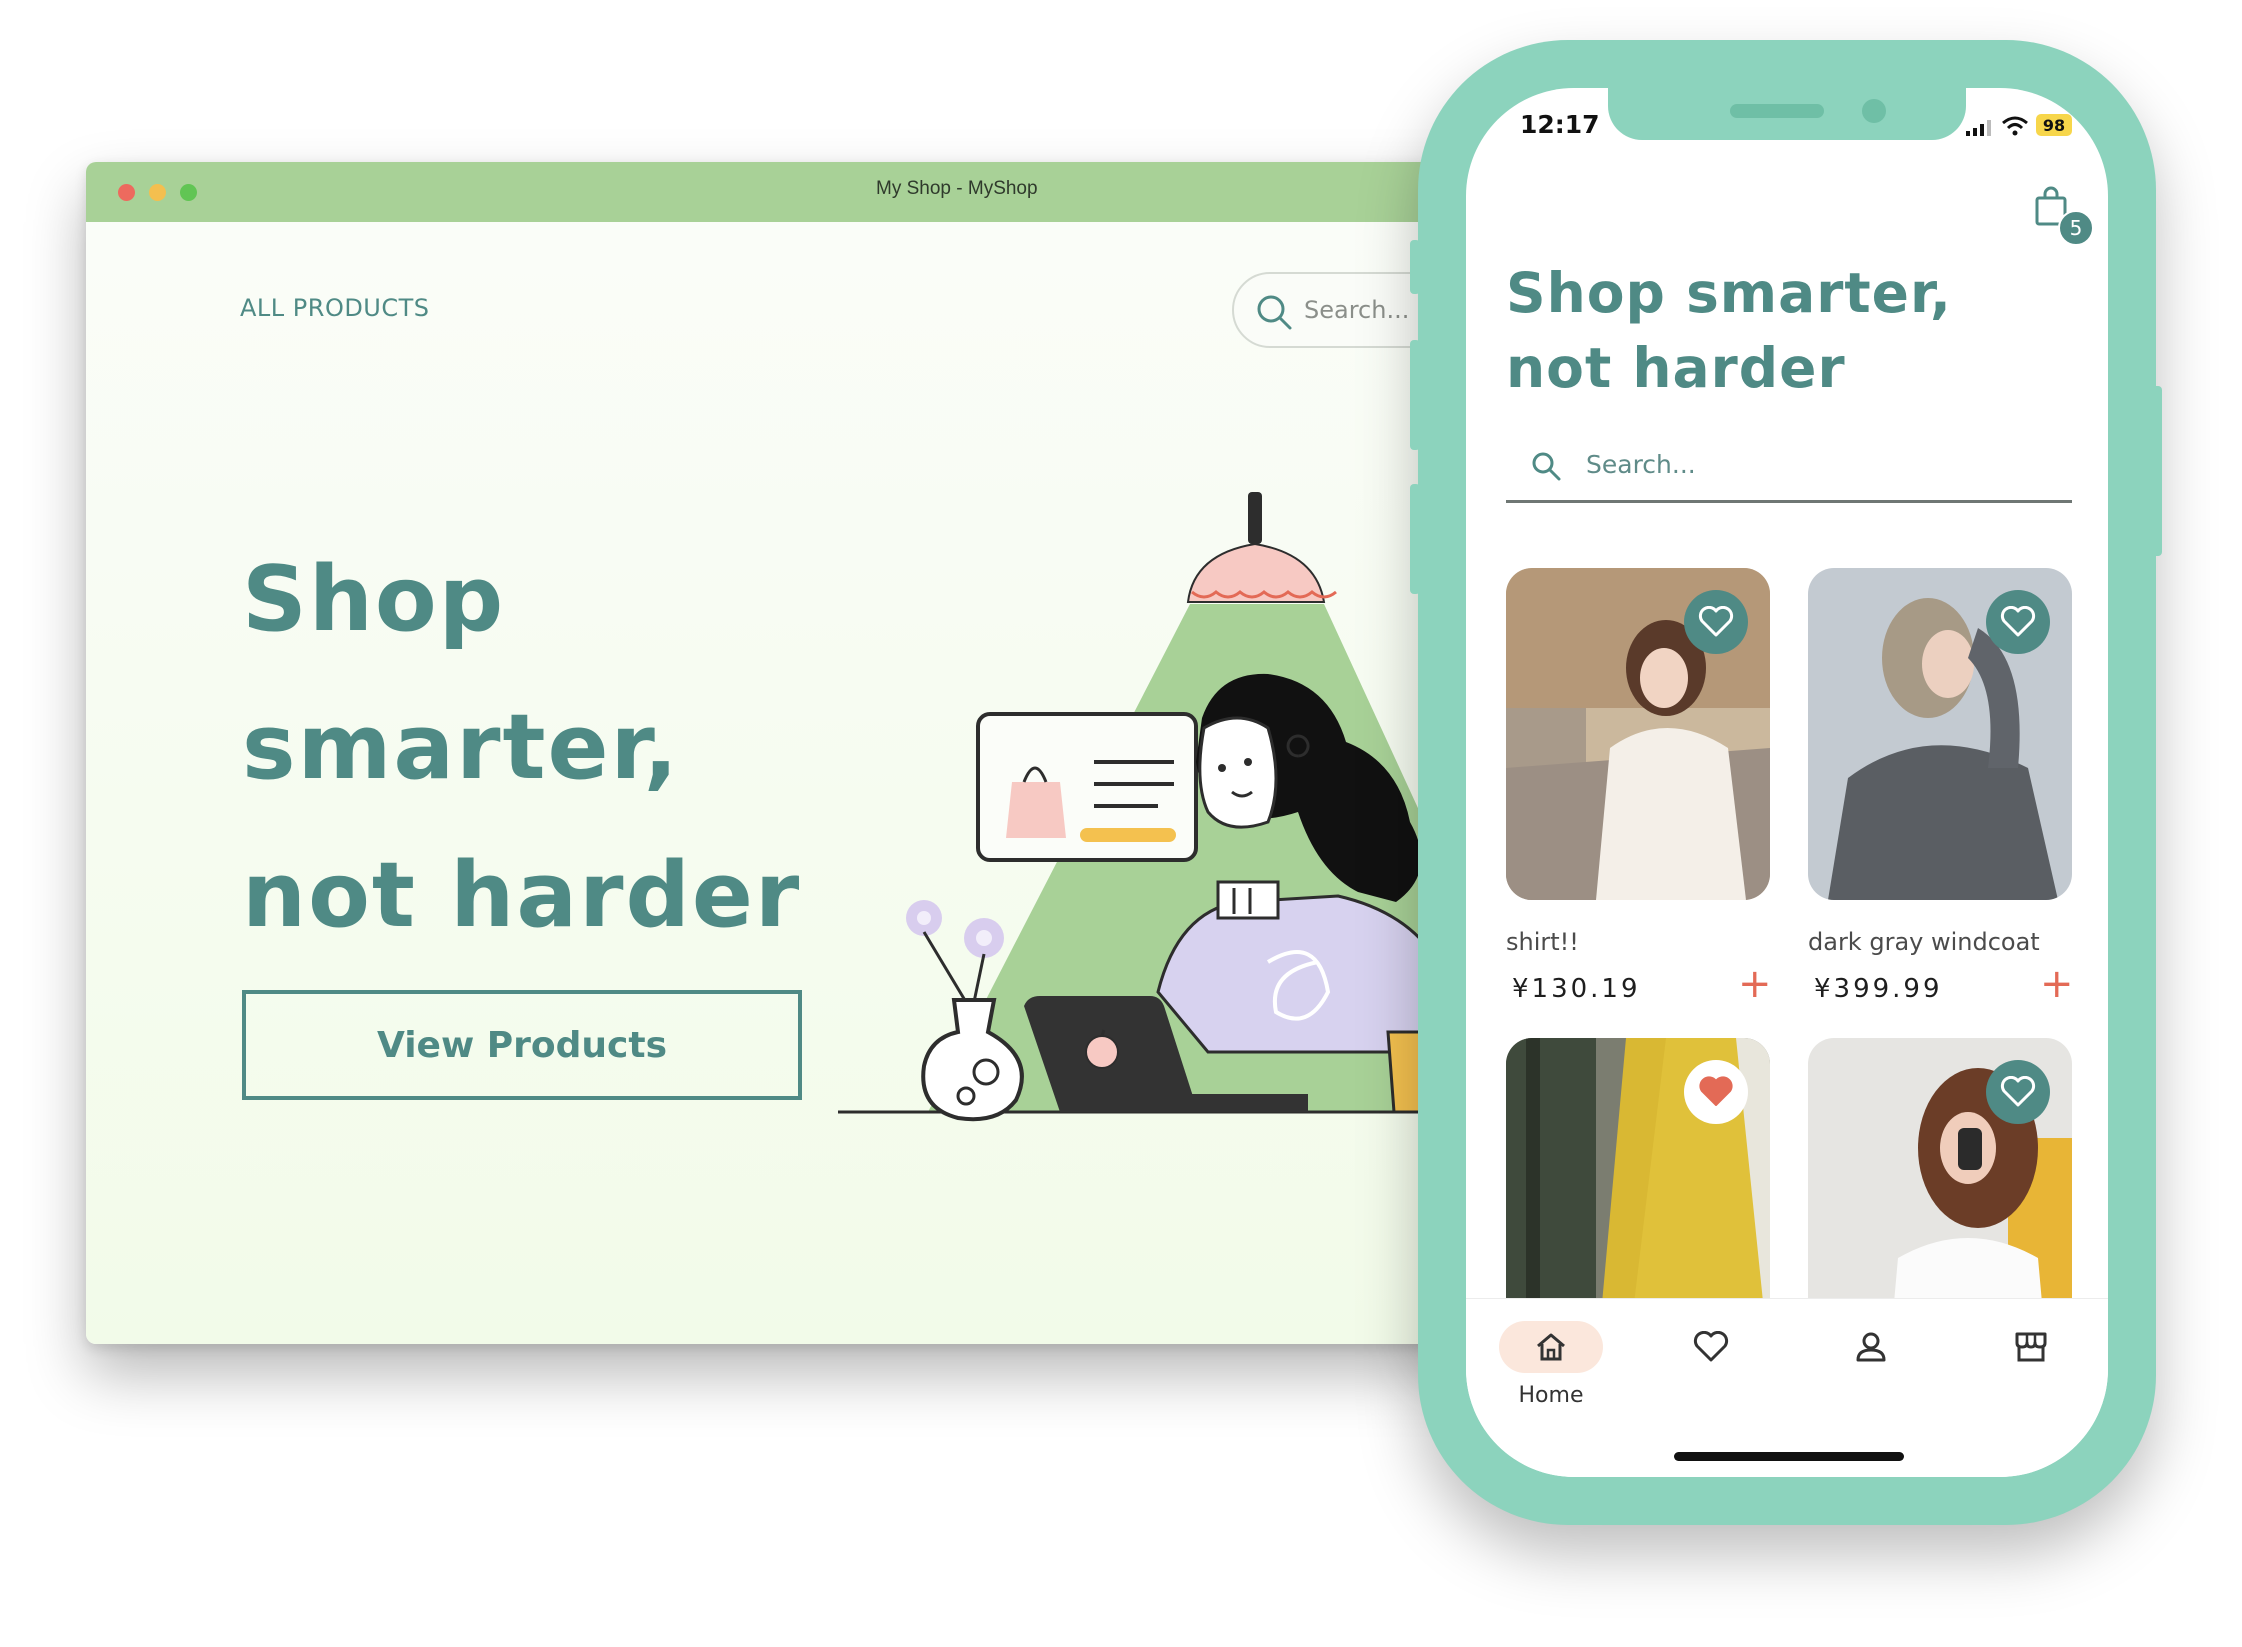 This screenshot has height=1647, width=2242. What do you see at coordinates (1415, 539) in the screenshot?
I see `volume-down-button` at bounding box center [1415, 539].